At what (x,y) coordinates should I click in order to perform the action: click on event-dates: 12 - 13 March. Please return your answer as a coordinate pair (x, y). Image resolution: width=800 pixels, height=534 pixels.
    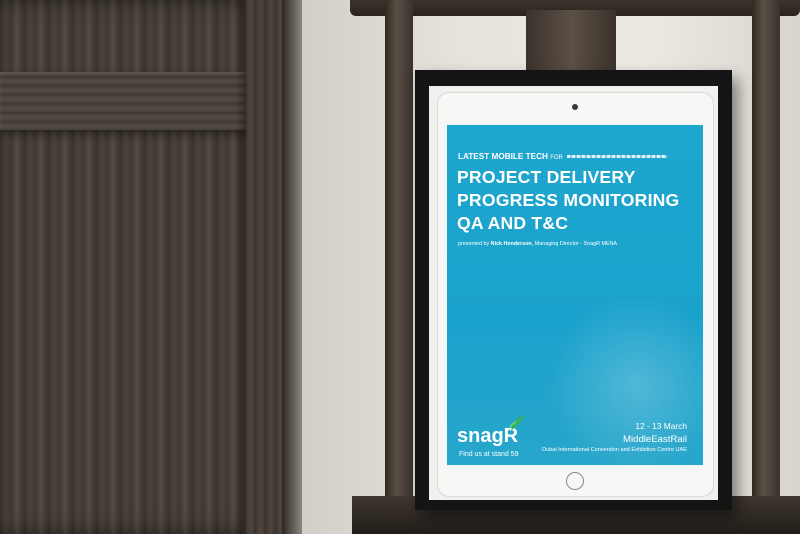
    Looking at the image, I should click on (661, 426).